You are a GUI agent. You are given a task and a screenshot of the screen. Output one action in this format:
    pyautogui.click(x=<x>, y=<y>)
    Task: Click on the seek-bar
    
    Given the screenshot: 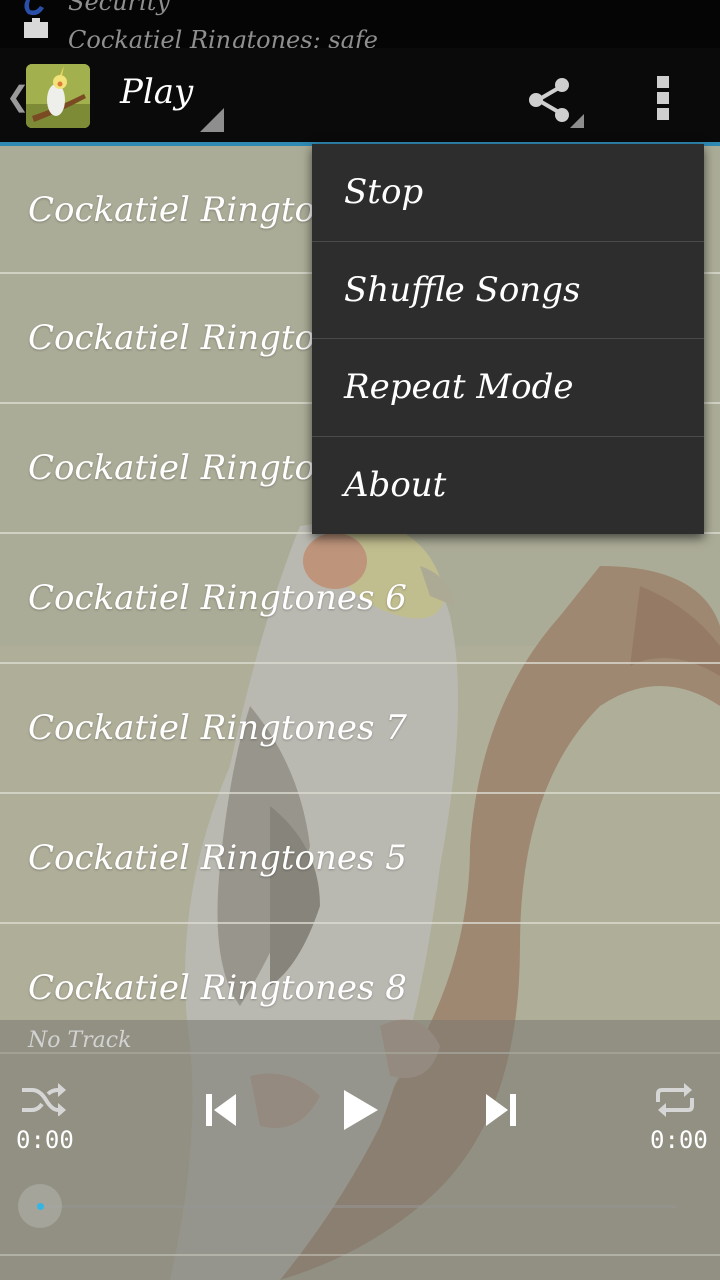 What is the action you would take?
    pyautogui.click(x=350, y=1206)
    